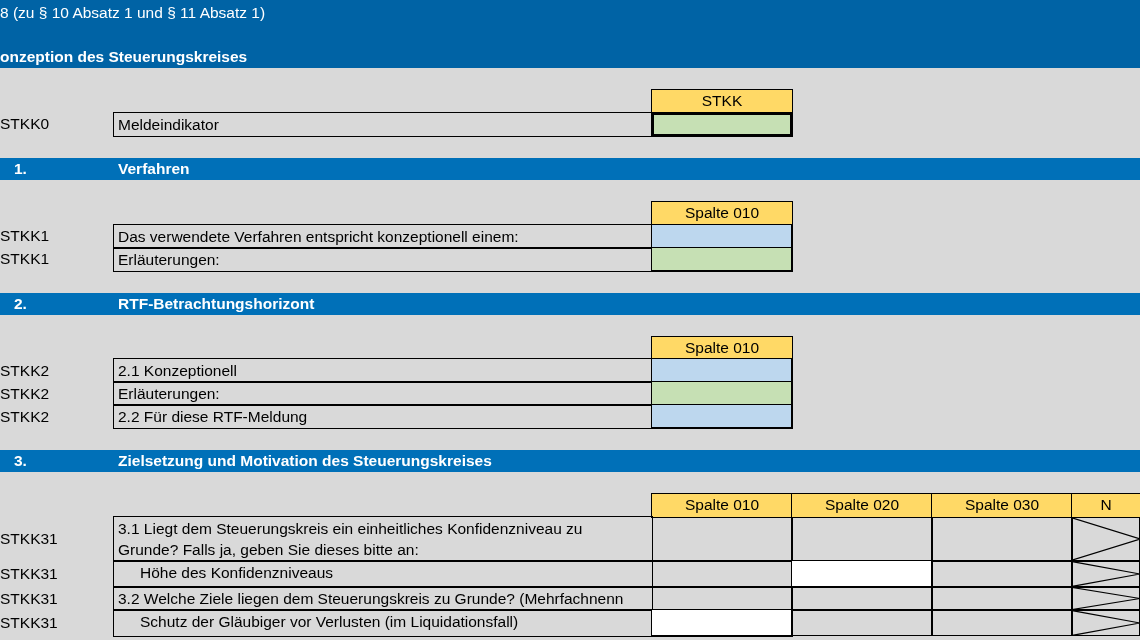 This screenshot has height=640, width=1140. Describe the element at coordinates (383, 124) in the screenshot. I see `row-label: Meldeindikator` at that location.